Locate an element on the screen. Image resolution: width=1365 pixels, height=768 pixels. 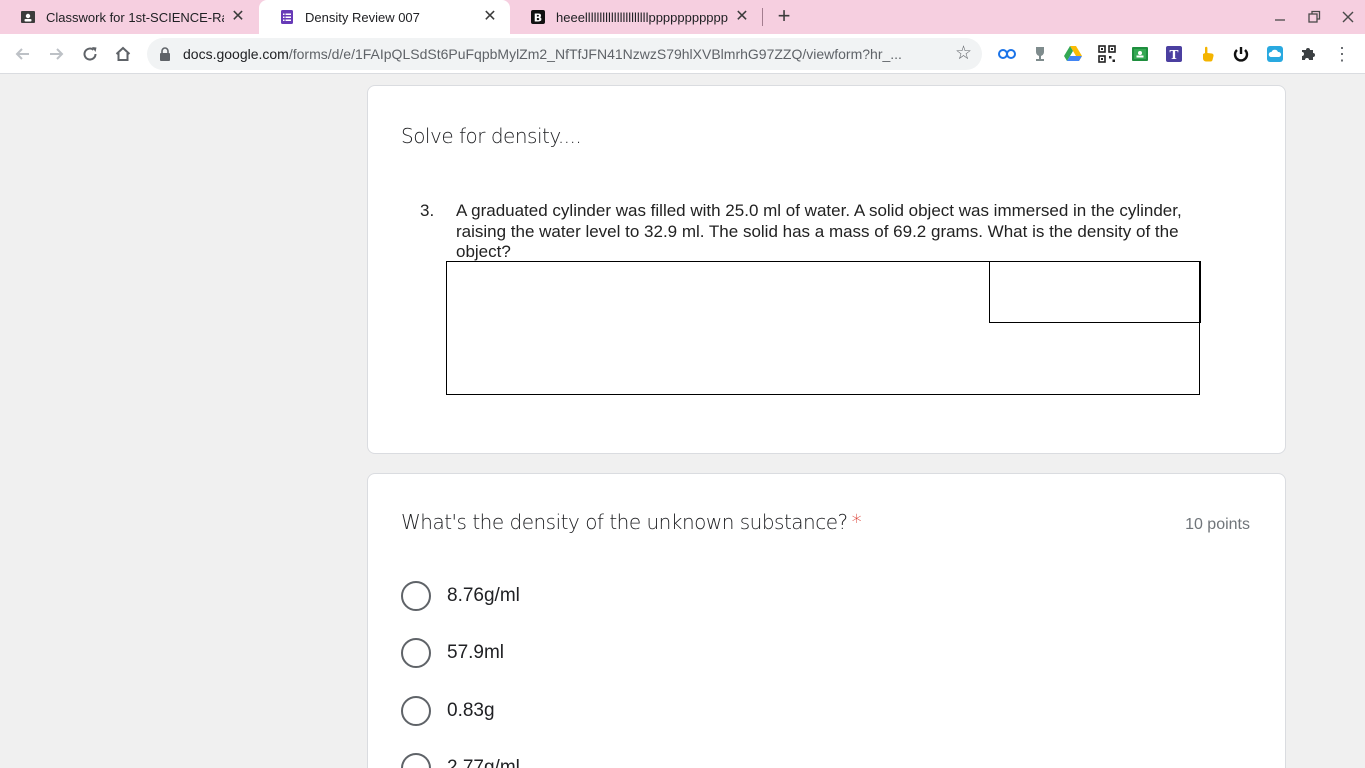
extension-hand-icon is located at coordinates (1208, 54).